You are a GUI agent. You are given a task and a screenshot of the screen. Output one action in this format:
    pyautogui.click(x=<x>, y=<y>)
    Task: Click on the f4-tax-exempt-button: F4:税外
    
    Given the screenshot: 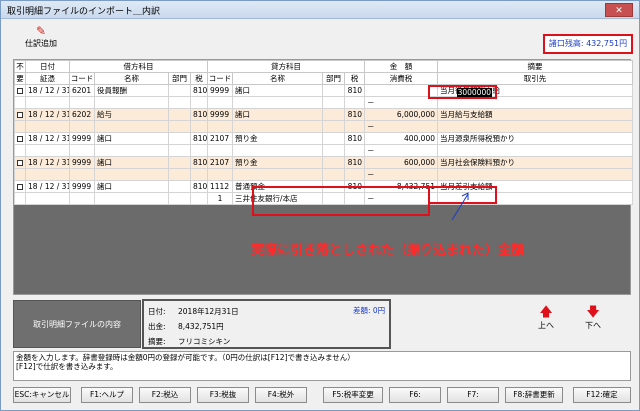 What is the action you would take?
    pyautogui.click(x=281, y=395)
    